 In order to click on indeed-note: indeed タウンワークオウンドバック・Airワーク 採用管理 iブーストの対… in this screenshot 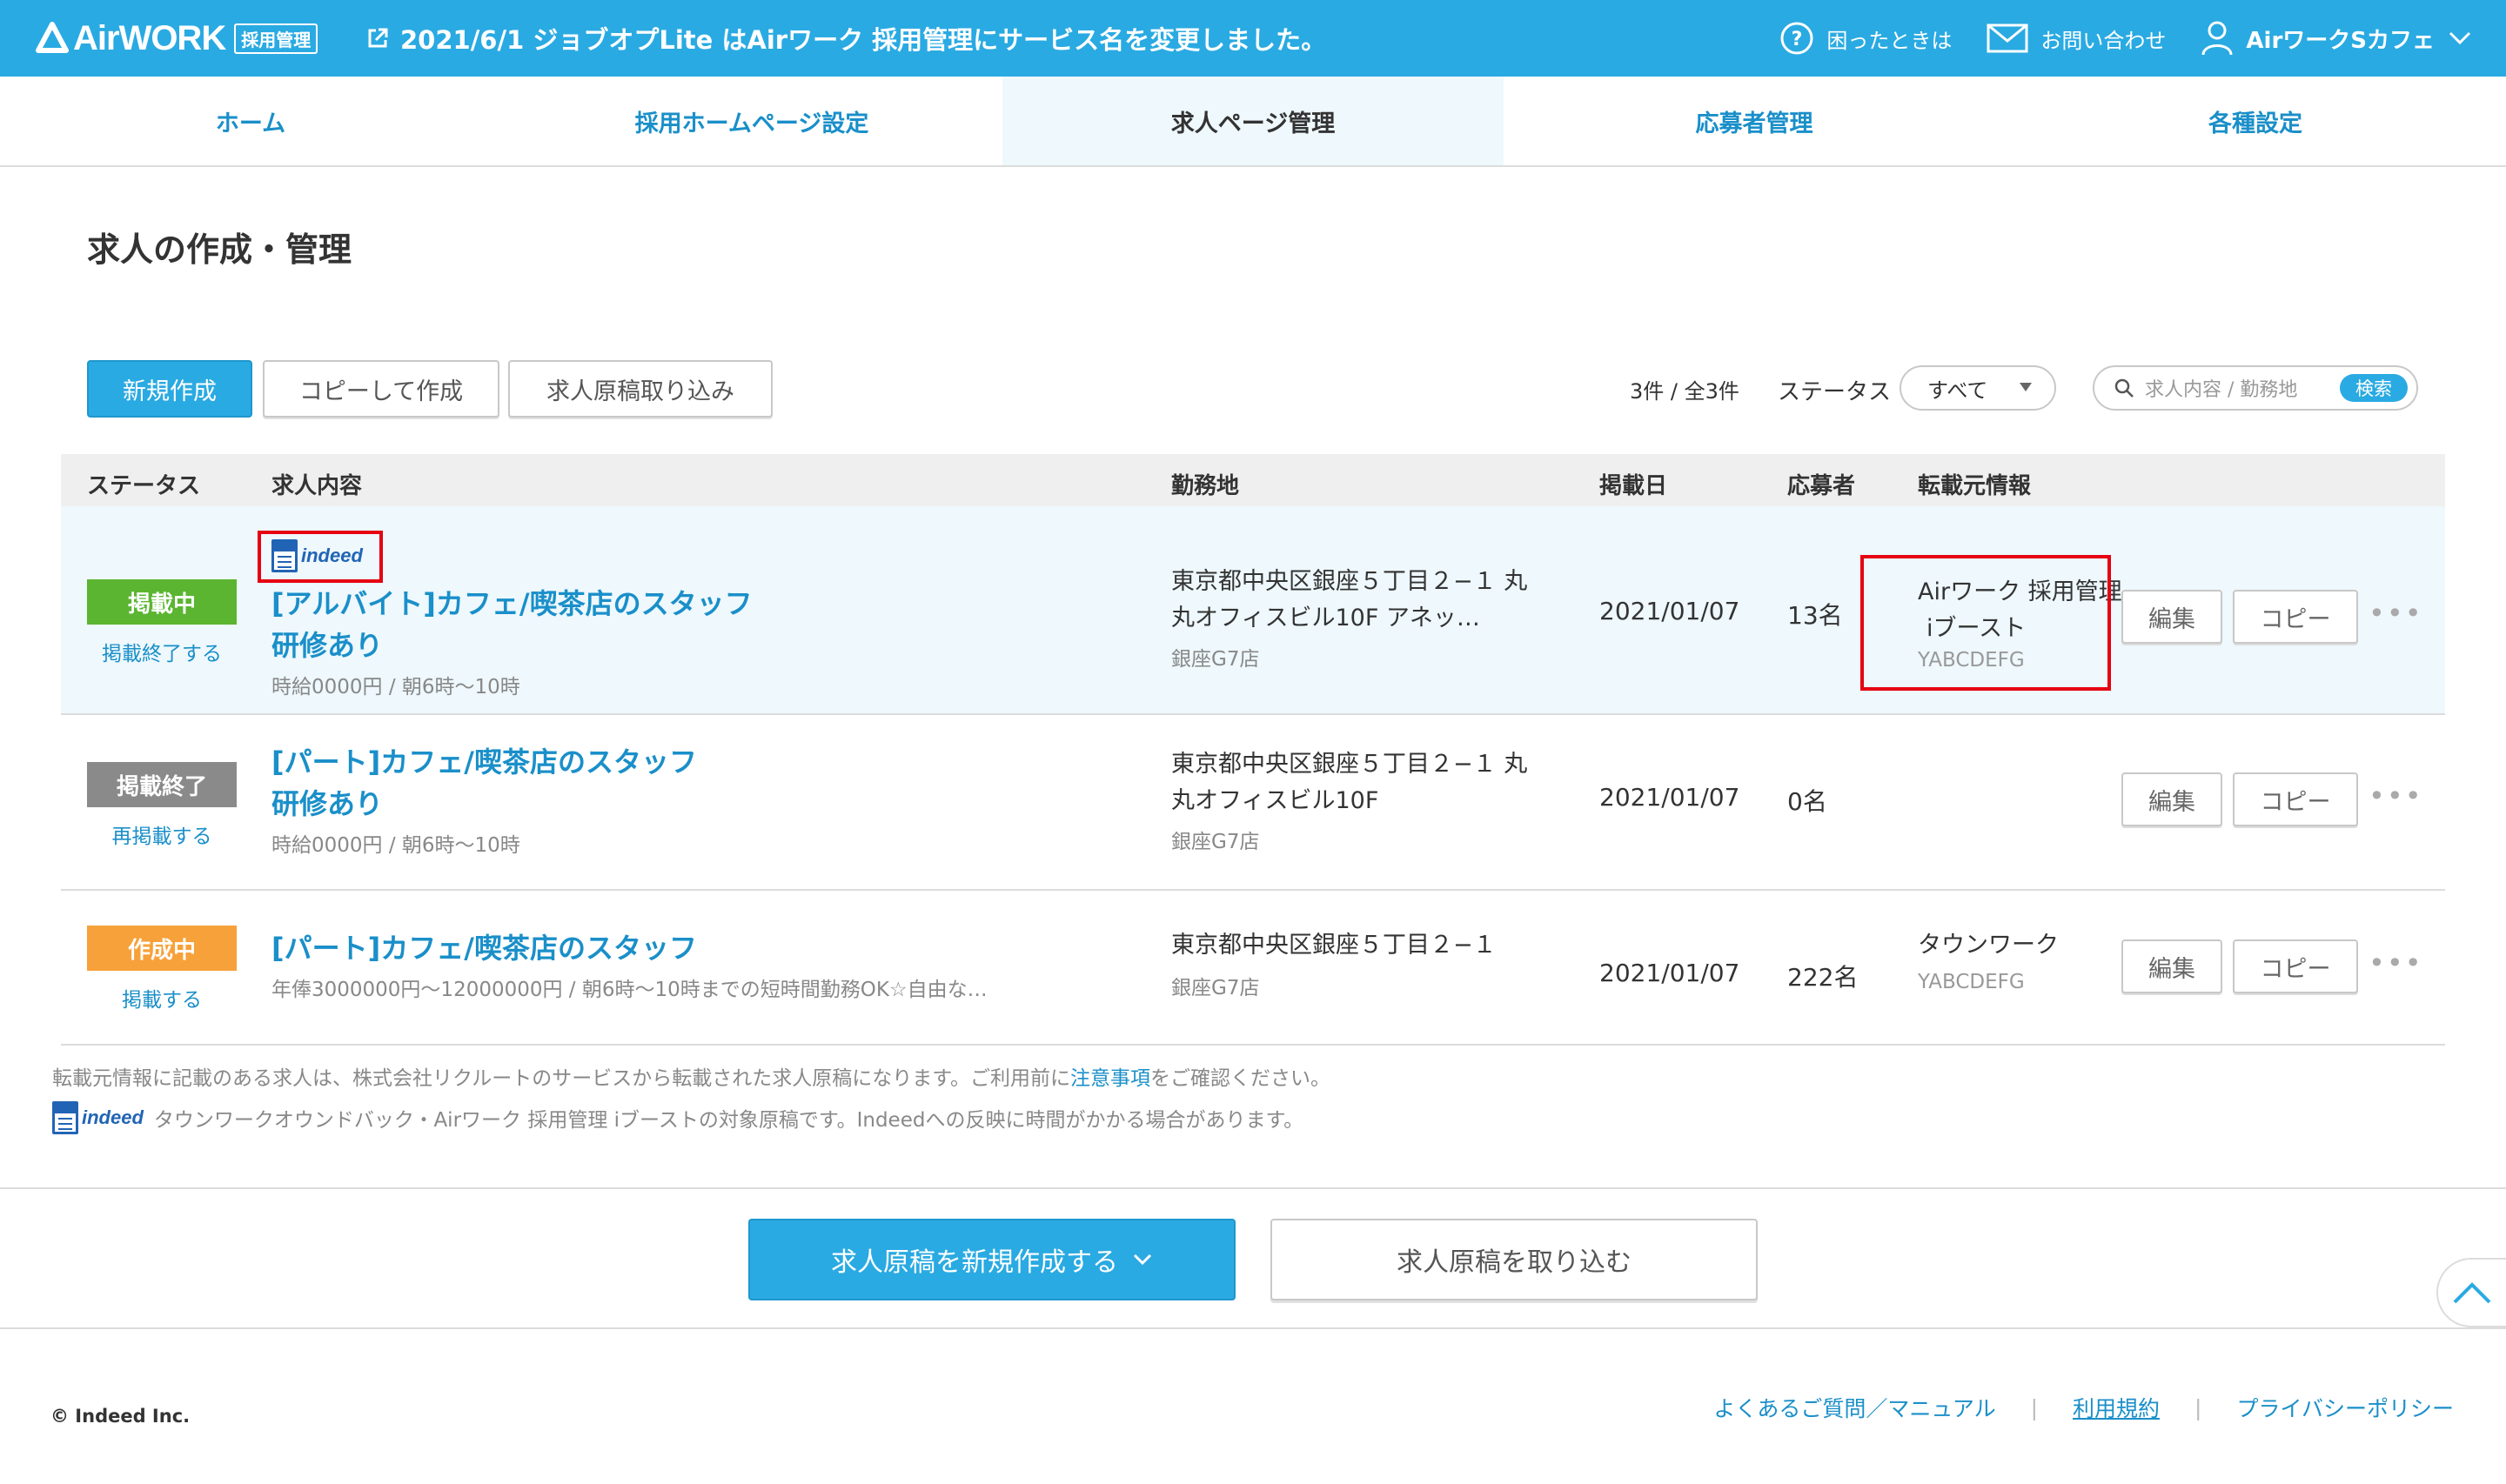, I will do `click(677, 1118)`.